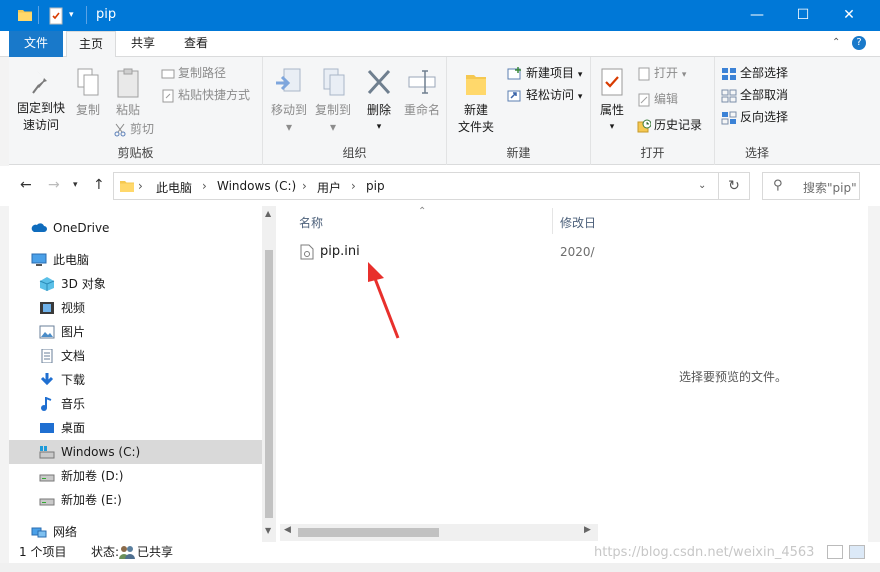 This screenshot has width=880, height=572. Describe the element at coordinates (135, 260) in the screenshot. I see `nav-item-this-pc: 此电脑` at that location.